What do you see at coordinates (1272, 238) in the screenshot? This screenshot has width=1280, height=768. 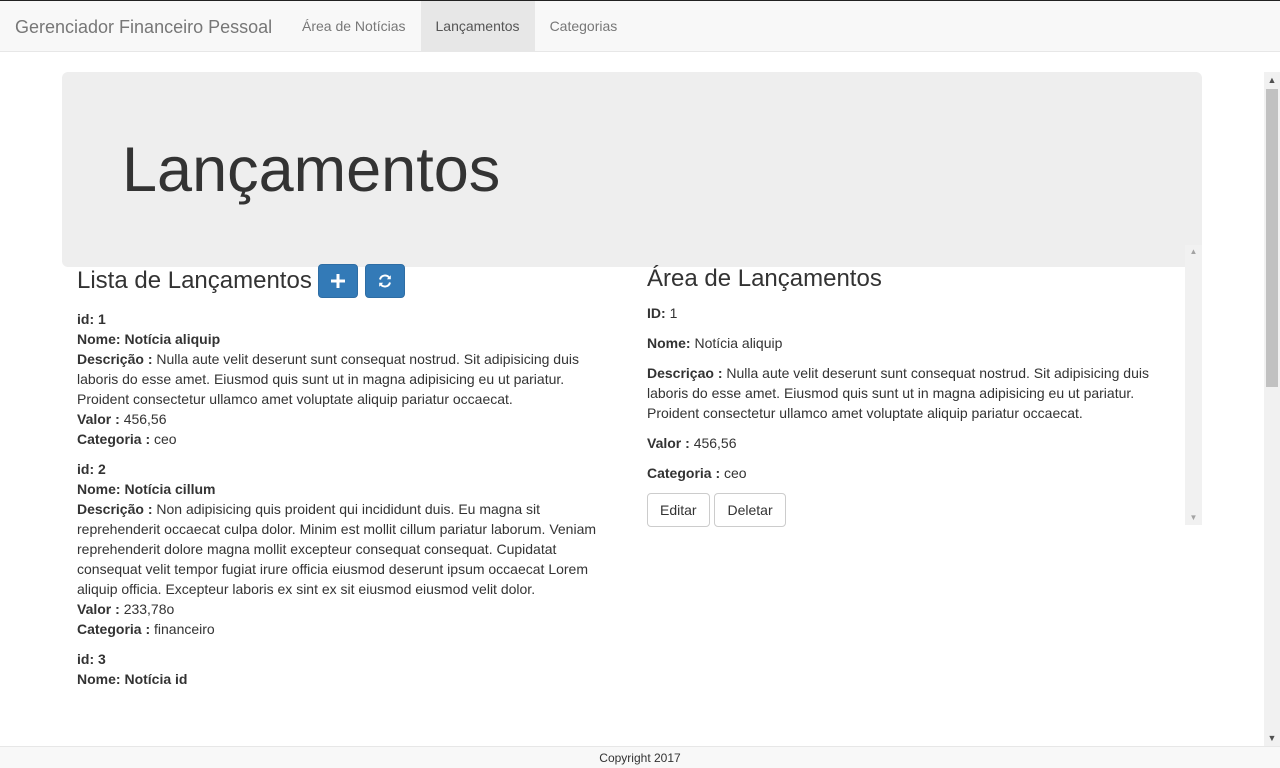 I see `scrollbar-thumb` at bounding box center [1272, 238].